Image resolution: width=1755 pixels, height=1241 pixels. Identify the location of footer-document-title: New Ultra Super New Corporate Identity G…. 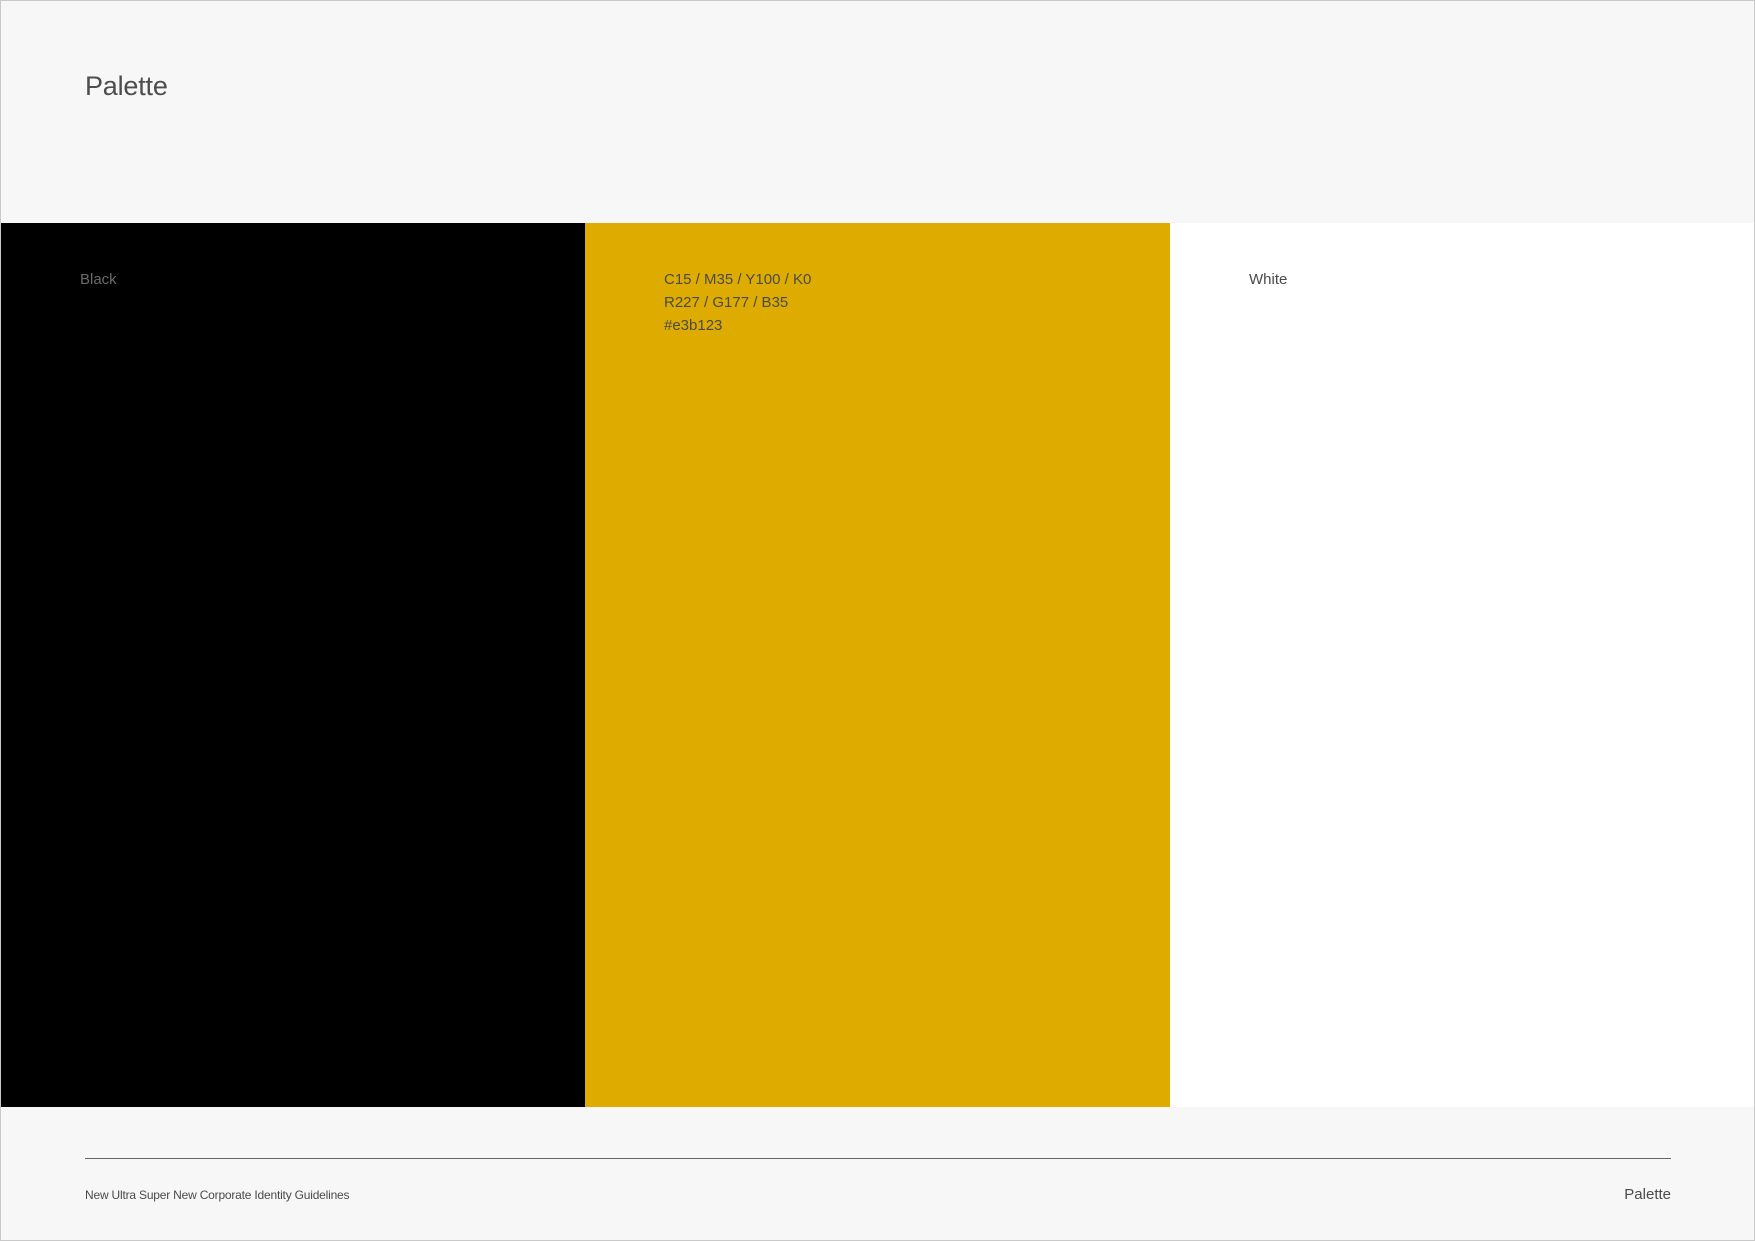
(217, 1195).